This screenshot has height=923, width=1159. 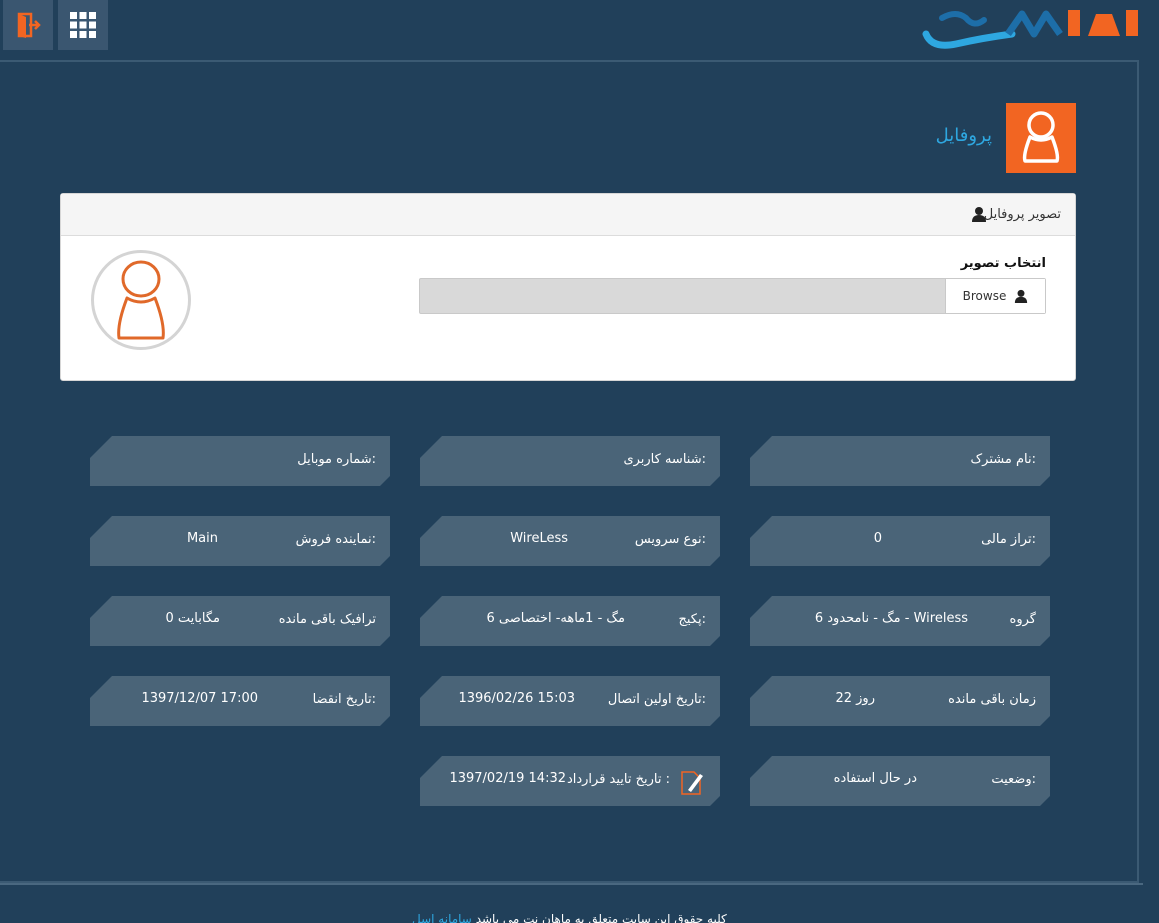 I want to click on tile-value: 0, so click(x=877, y=538).